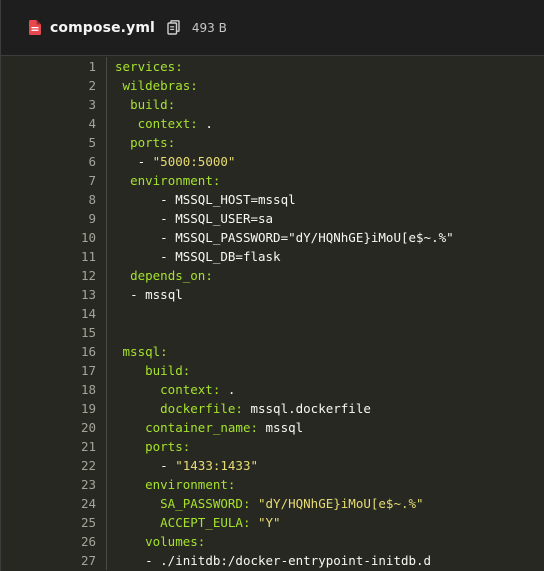 The width and height of the screenshot is (544, 571). I want to click on line-number: 13, so click(48, 294).